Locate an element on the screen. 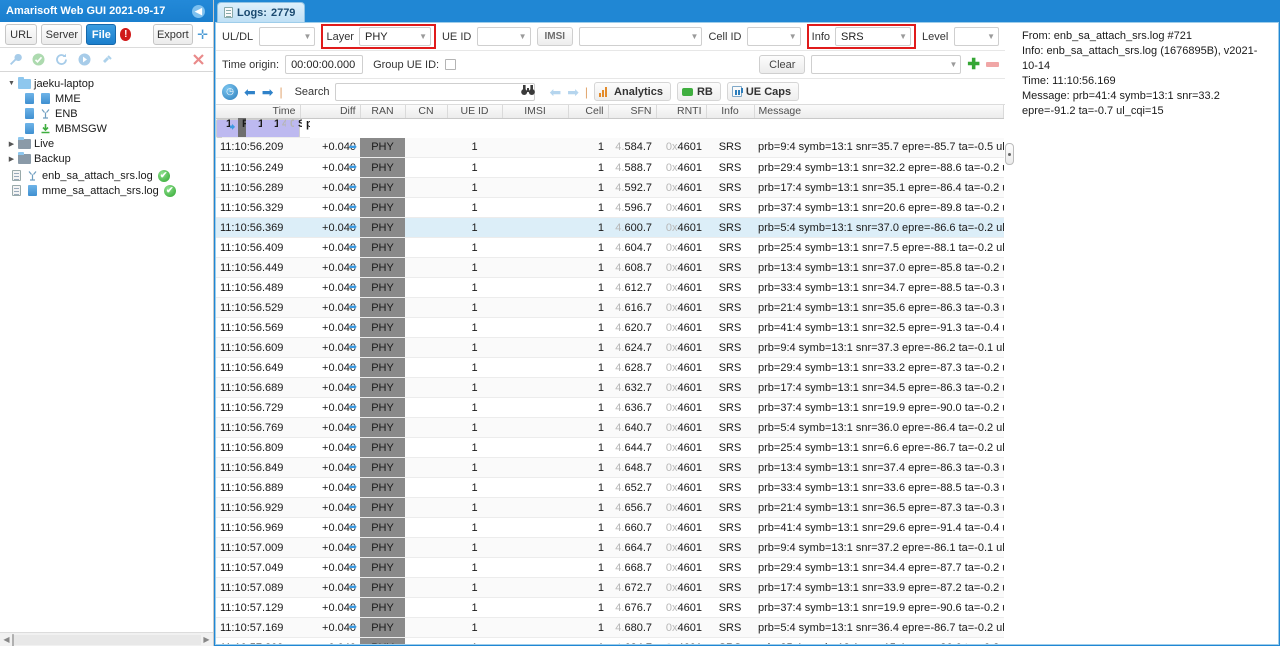 This screenshot has width=1280, height=646. uldl-select: ▼ is located at coordinates (287, 36).